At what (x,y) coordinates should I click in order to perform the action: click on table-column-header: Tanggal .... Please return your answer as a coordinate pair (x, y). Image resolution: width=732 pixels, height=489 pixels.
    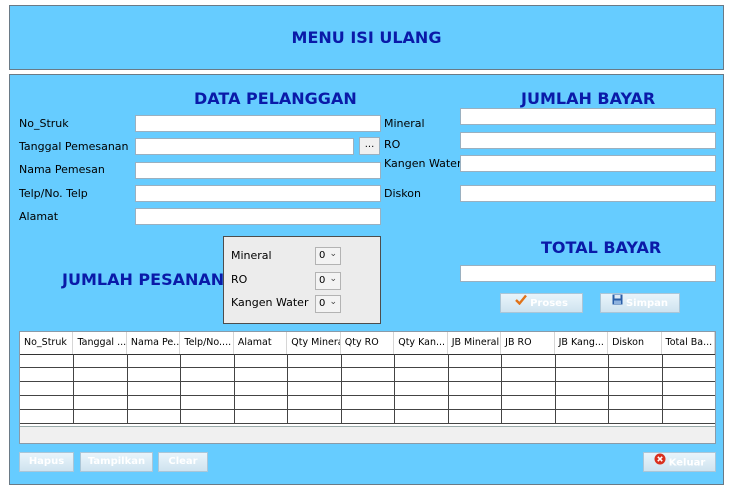
    Looking at the image, I should click on (100, 343).